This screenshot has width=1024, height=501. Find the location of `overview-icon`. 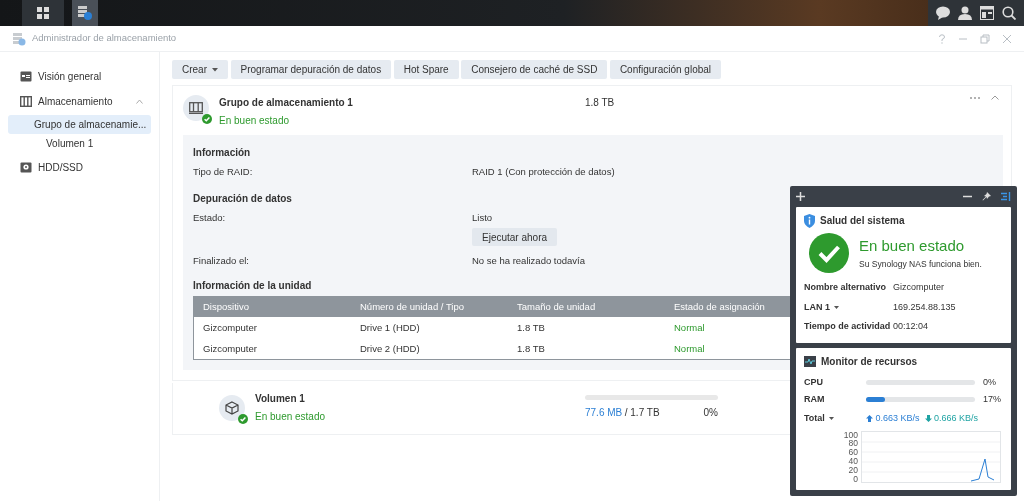

overview-icon is located at coordinates (26, 76).